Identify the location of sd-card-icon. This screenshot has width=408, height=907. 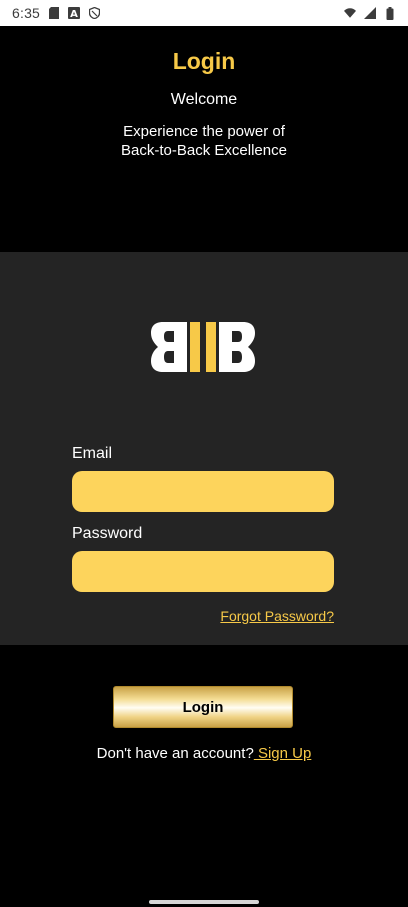
(54, 13).